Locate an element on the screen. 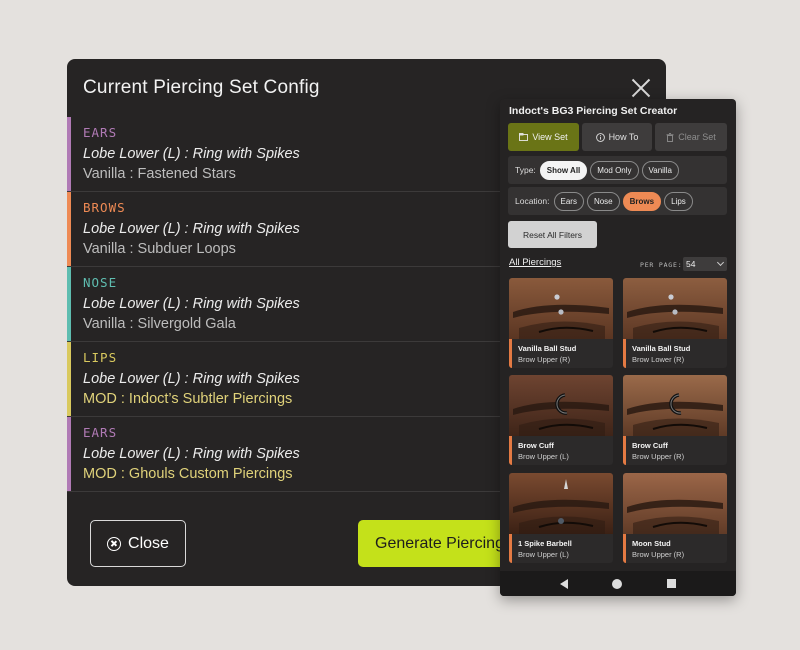 Image resolution: width=800 pixels, height=650 pixels. category-label: NOSE is located at coordinates (100, 282).